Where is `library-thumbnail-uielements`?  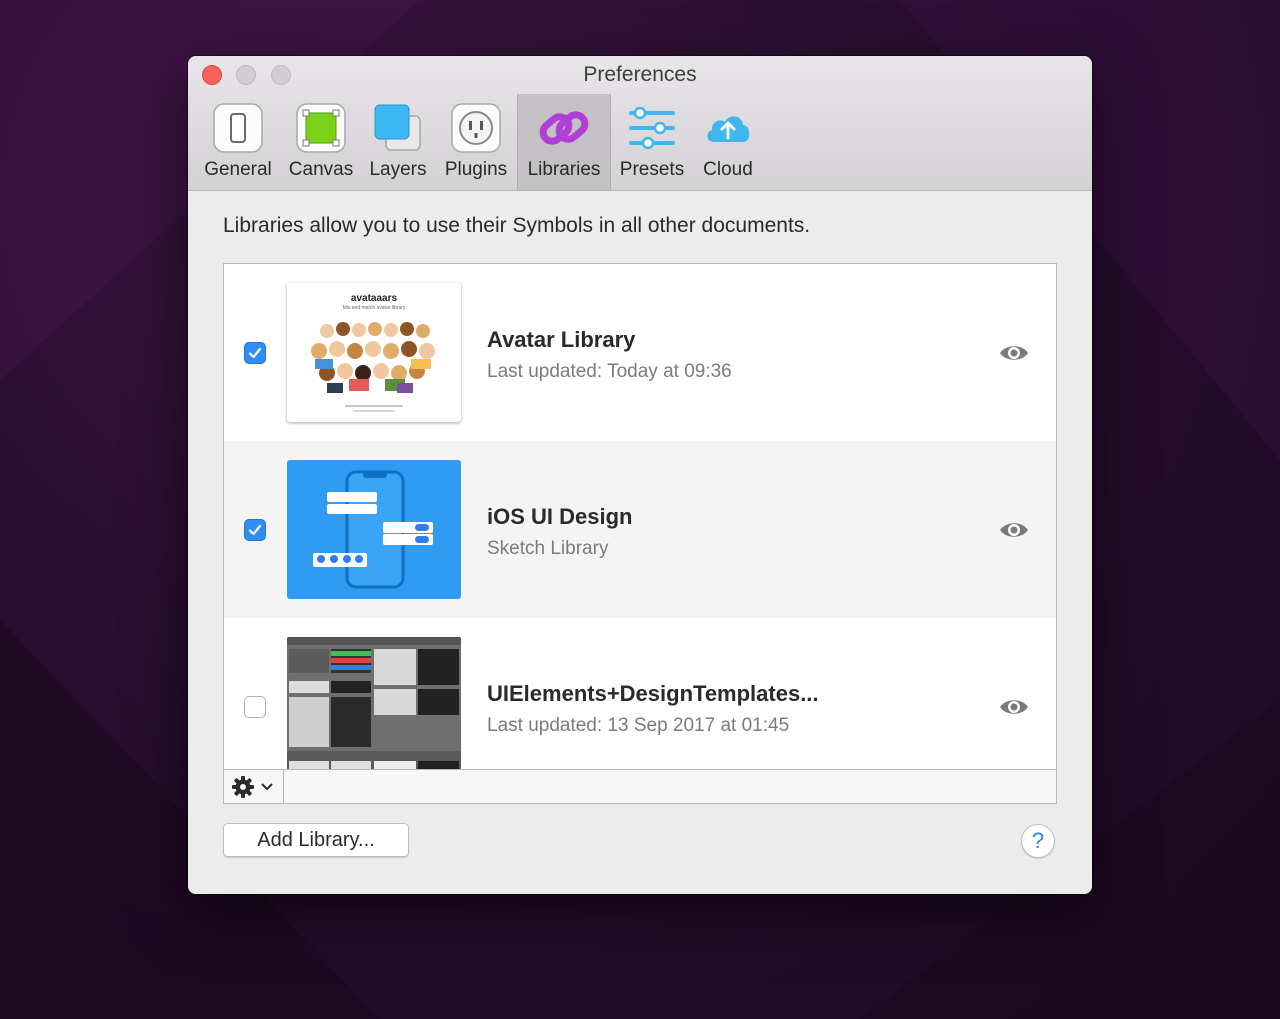
library-thumbnail-uielements is located at coordinates (374, 703).